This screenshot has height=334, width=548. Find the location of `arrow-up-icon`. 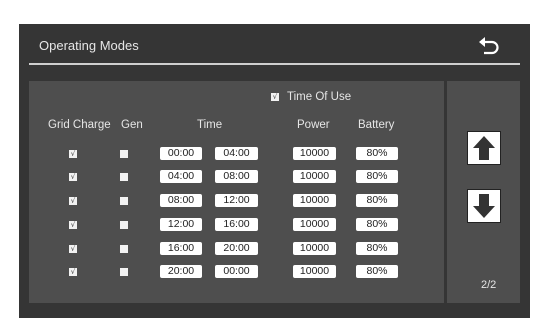

arrow-up-icon is located at coordinates (484, 148).